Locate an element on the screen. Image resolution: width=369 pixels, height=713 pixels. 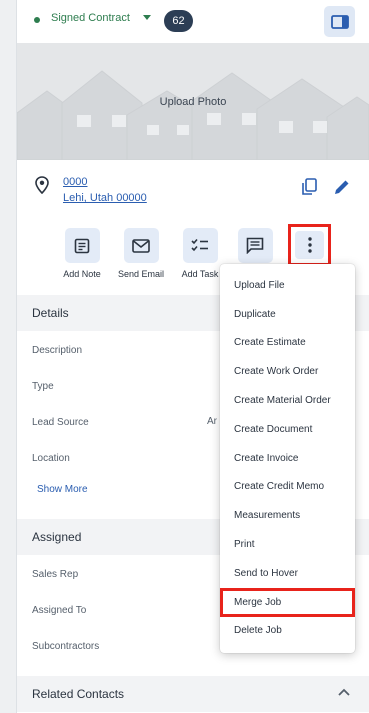
message-icon is located at coordinates (255, 245).